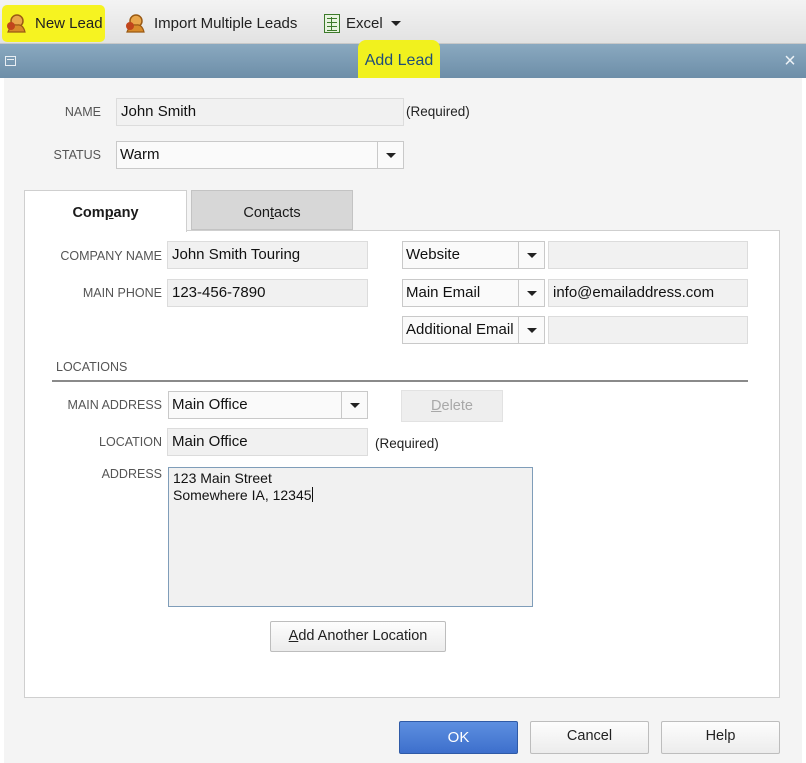 This screenshot has height=763, width=806. What do you see at coordinates (438, 111) in the screenshot?
I see `name-required-note: (Required)` at bounding box center [438, 111].